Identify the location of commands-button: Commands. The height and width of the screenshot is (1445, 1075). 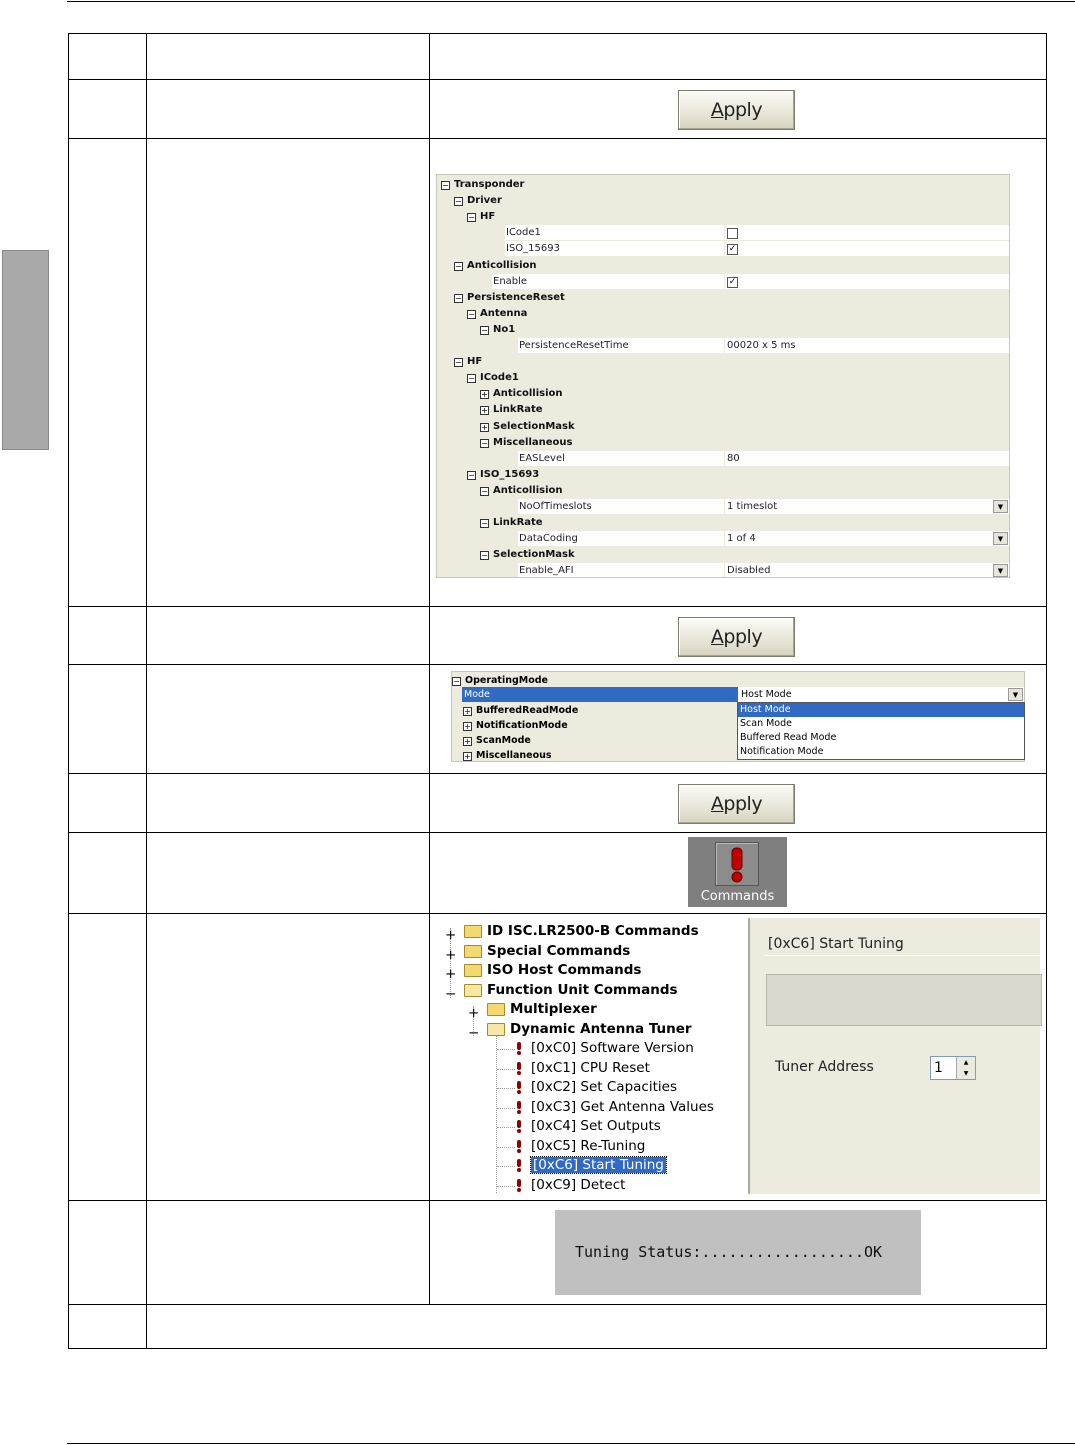
(737, 872).